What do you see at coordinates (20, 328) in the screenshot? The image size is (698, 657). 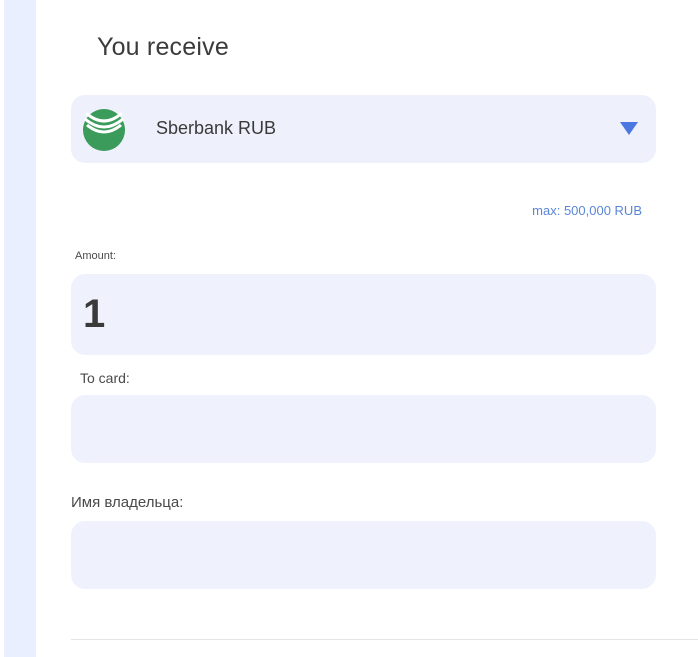 I see `left-sidebar-strip` at bounding box center [20, 328].